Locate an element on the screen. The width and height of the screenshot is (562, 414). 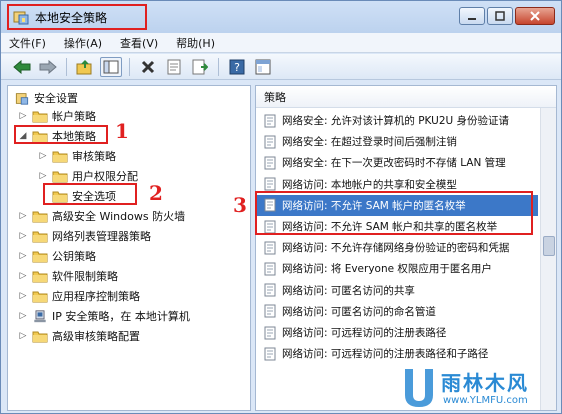
tree-item-label: 软件限制策略 is located at coordinates (85, 276).